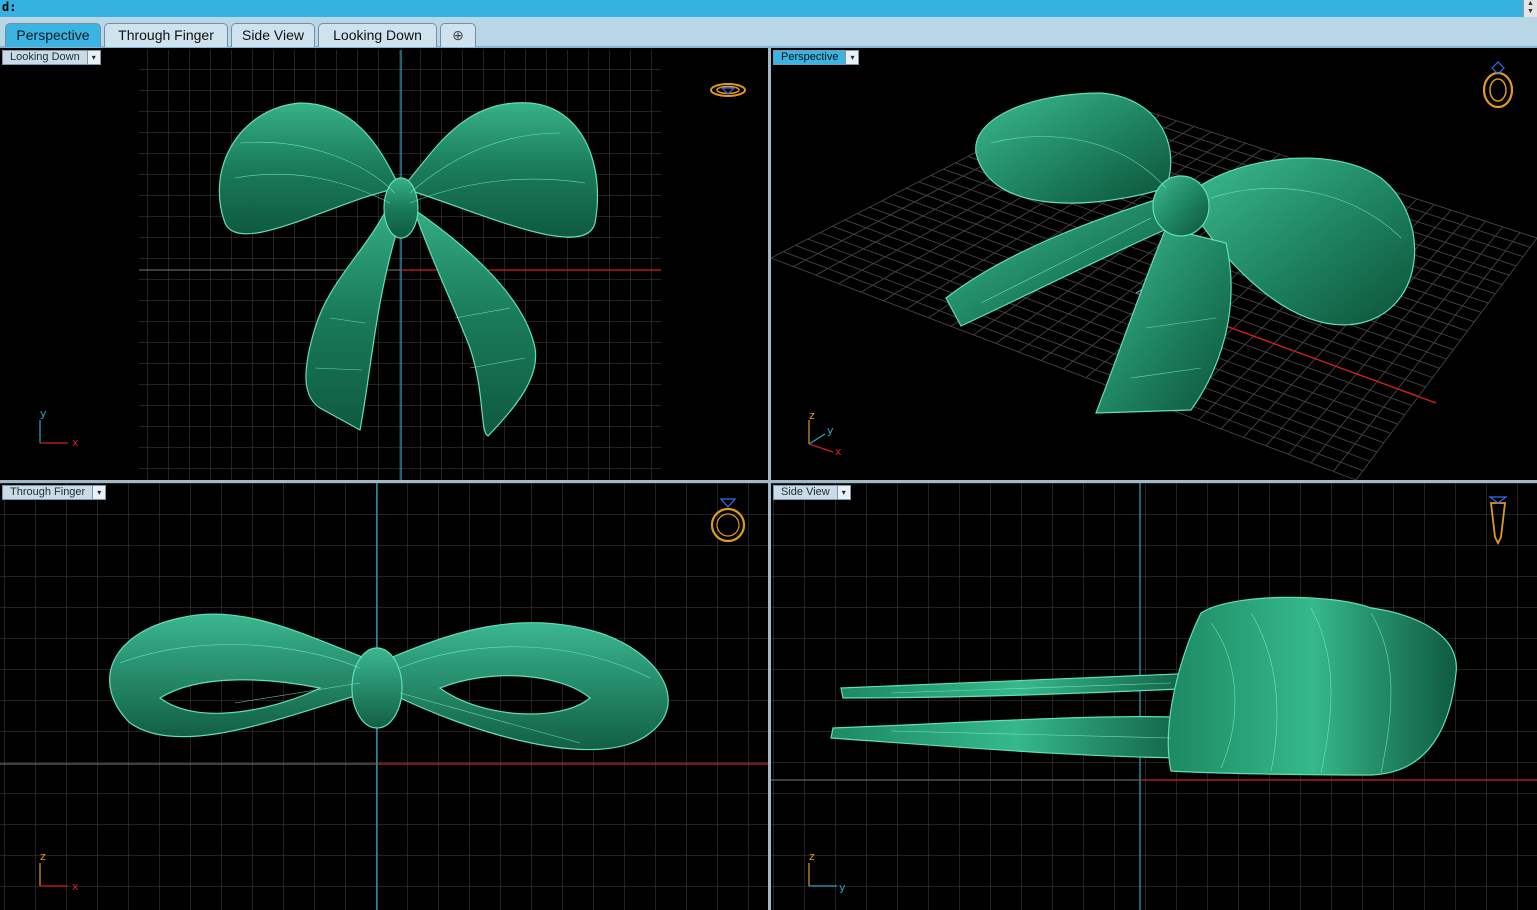 This screenshot has height=910, width=1537. What do you see at coordinates (805, 492) in the screenshot?
I see `viewport-label-text: Side View` at bounding box center [805, 492].